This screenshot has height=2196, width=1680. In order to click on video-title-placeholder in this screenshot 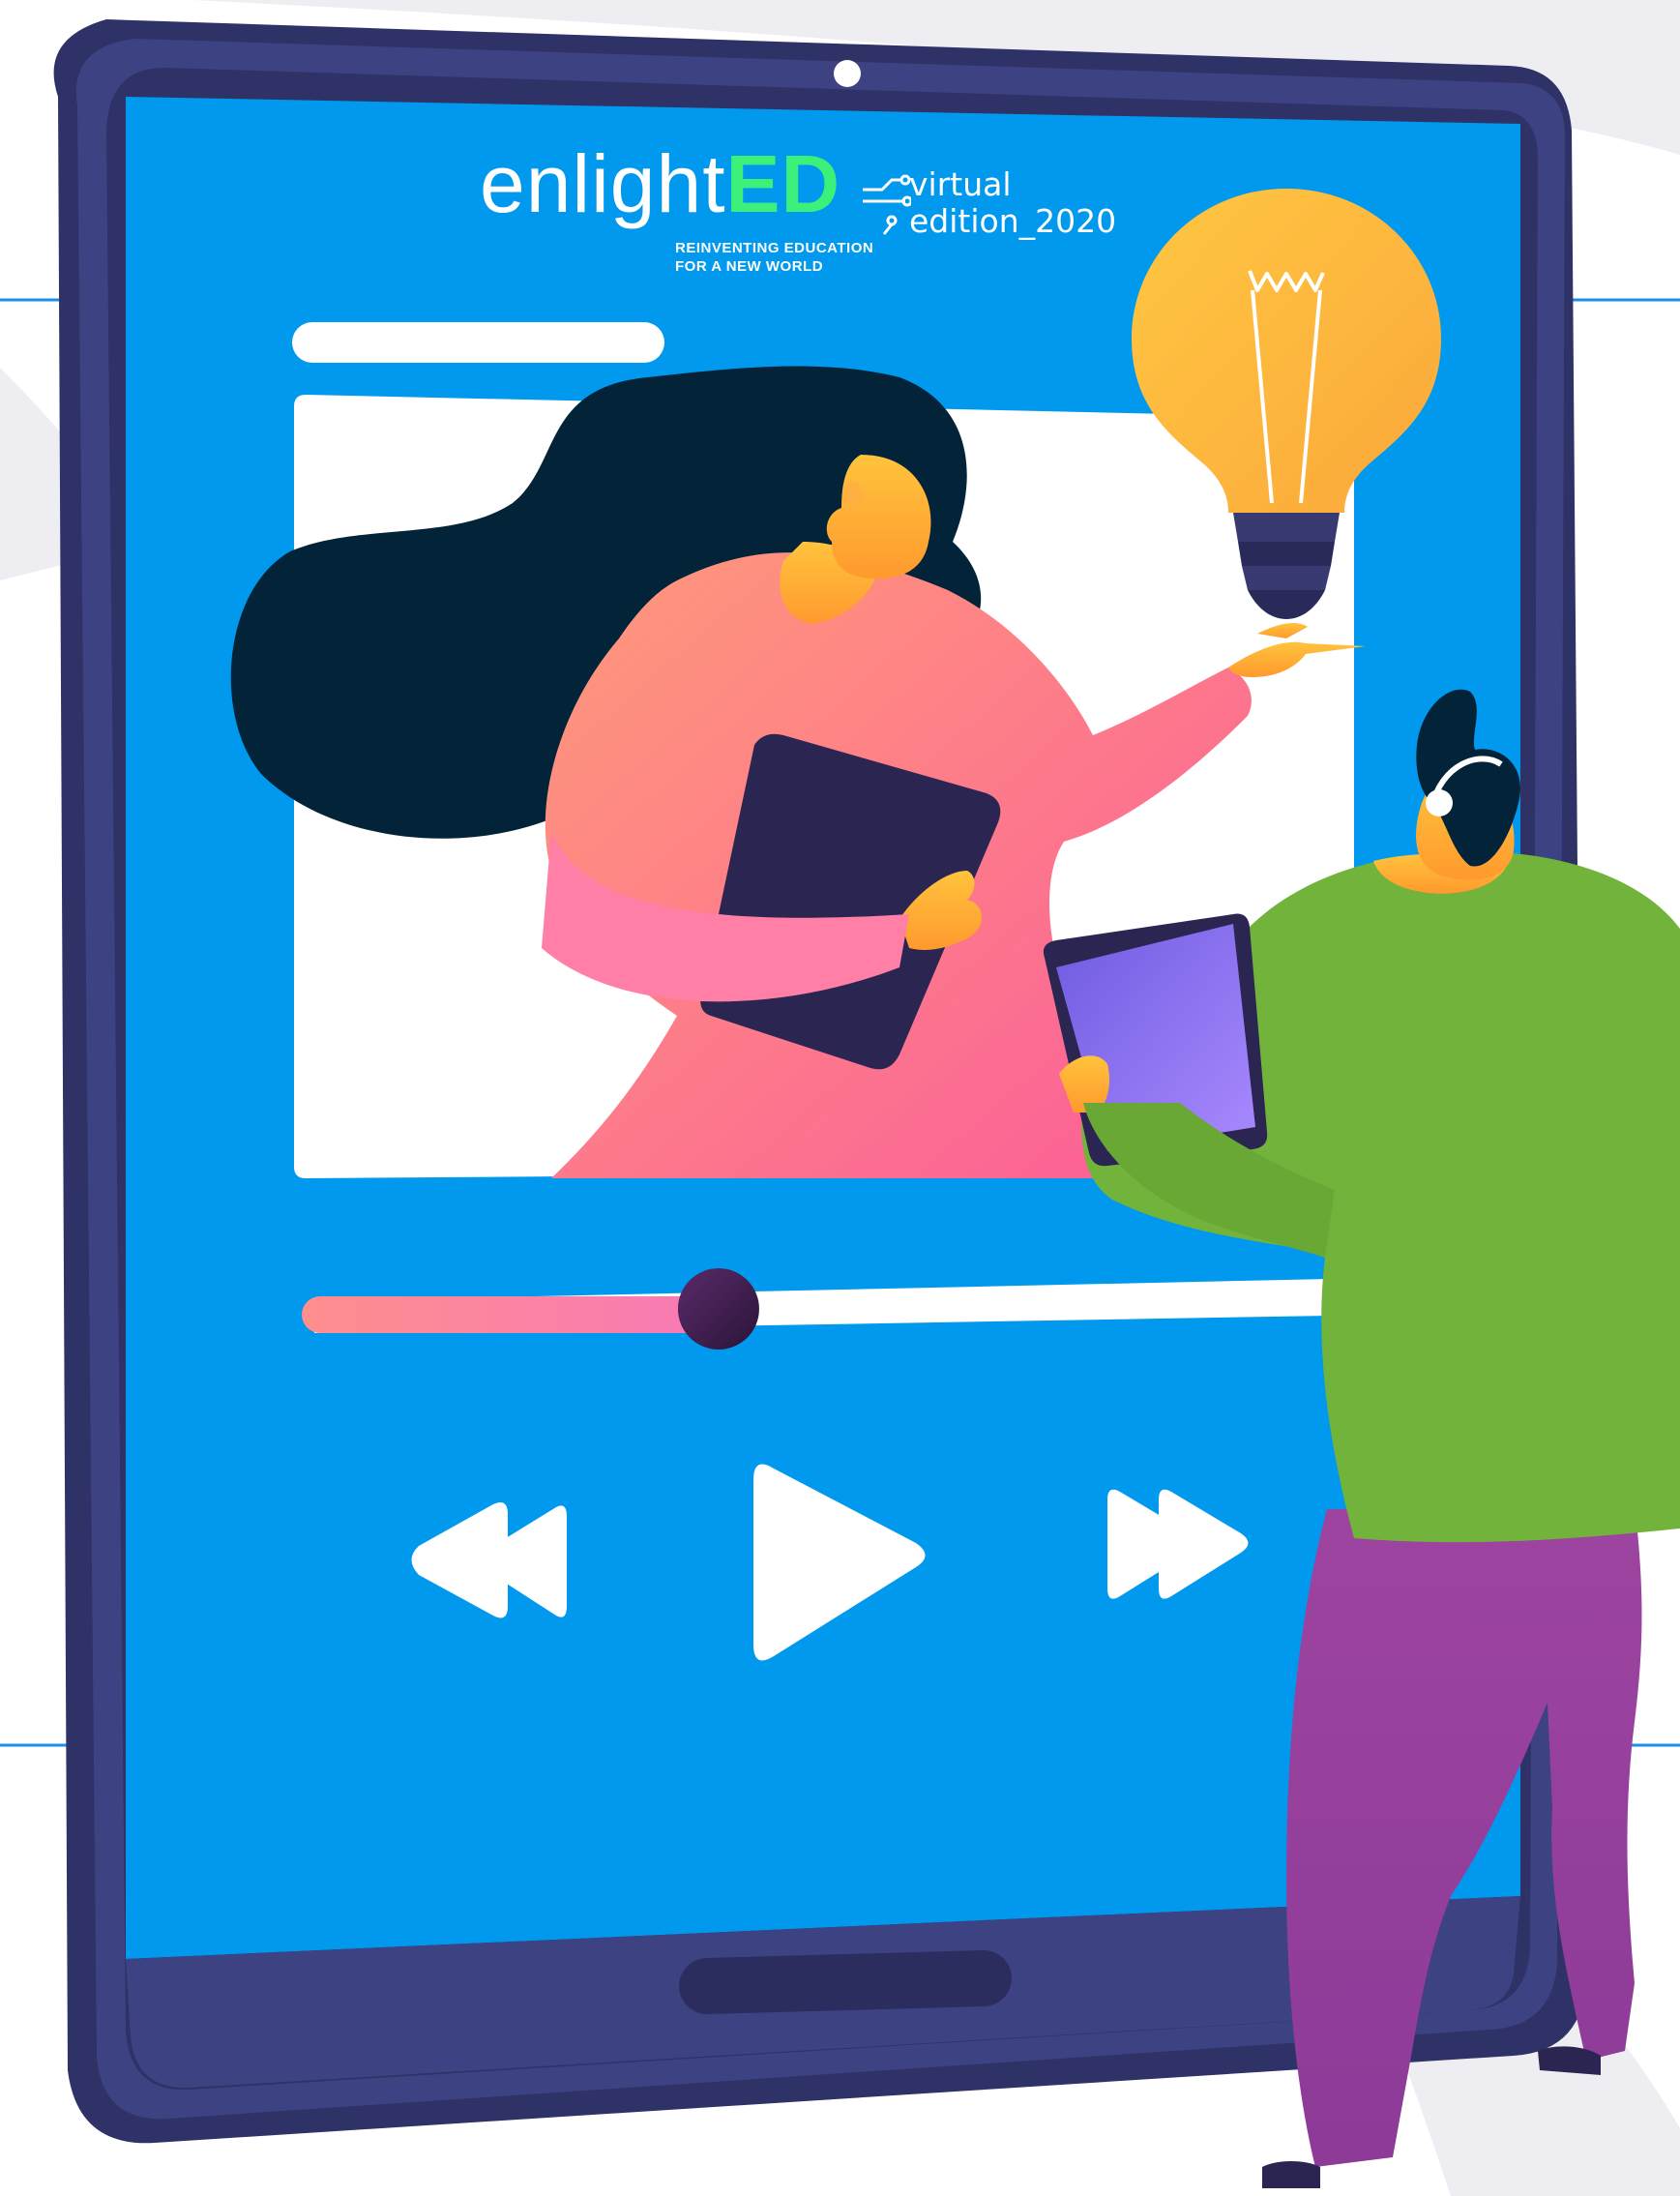, I will do `click(478, 342)`.